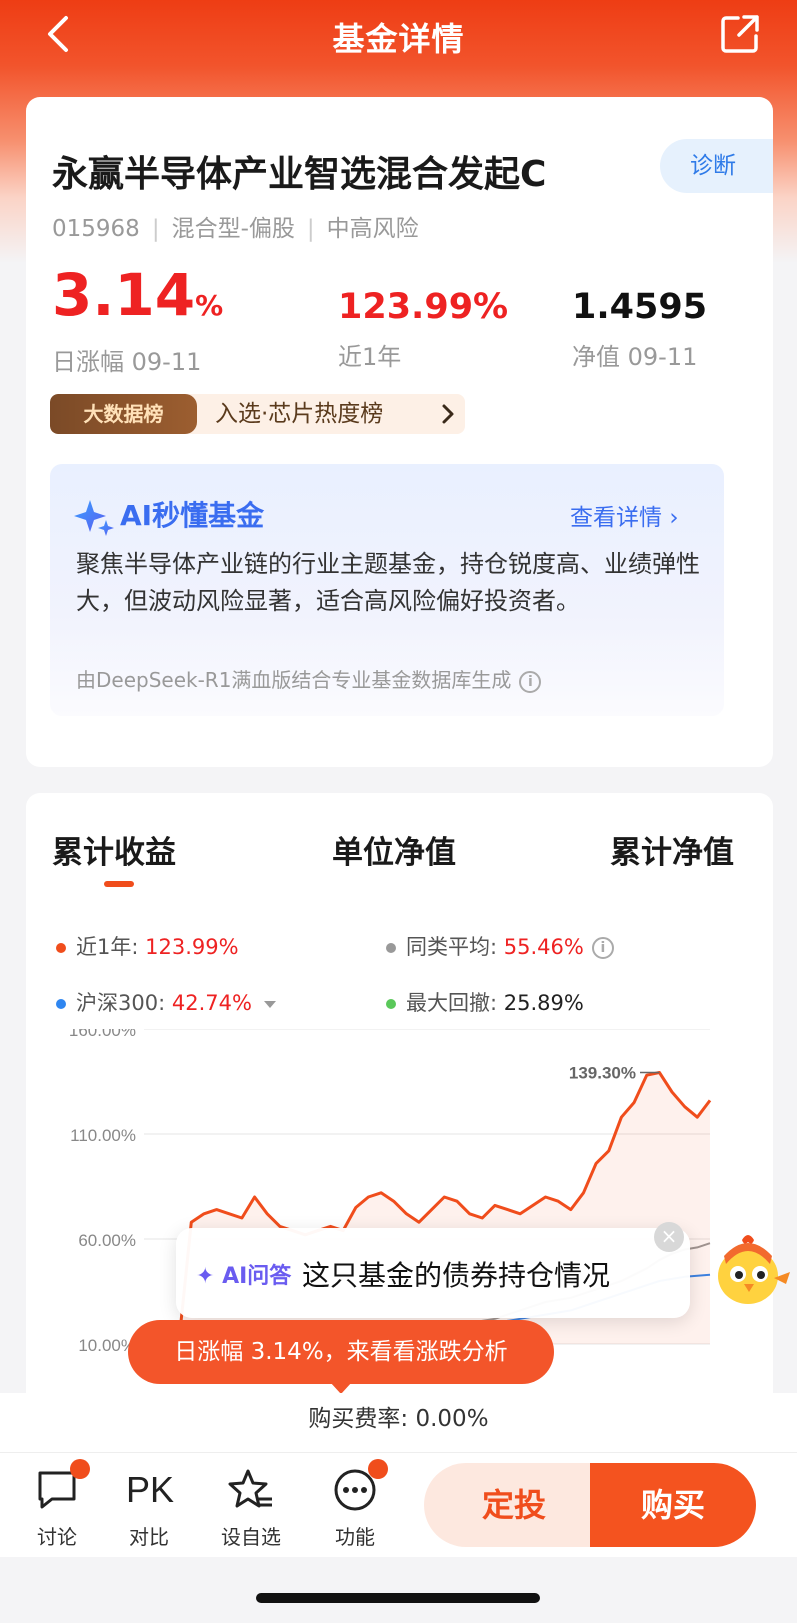  I want to click on tab-cumulative-return: 累计收益, so click(114, 849).